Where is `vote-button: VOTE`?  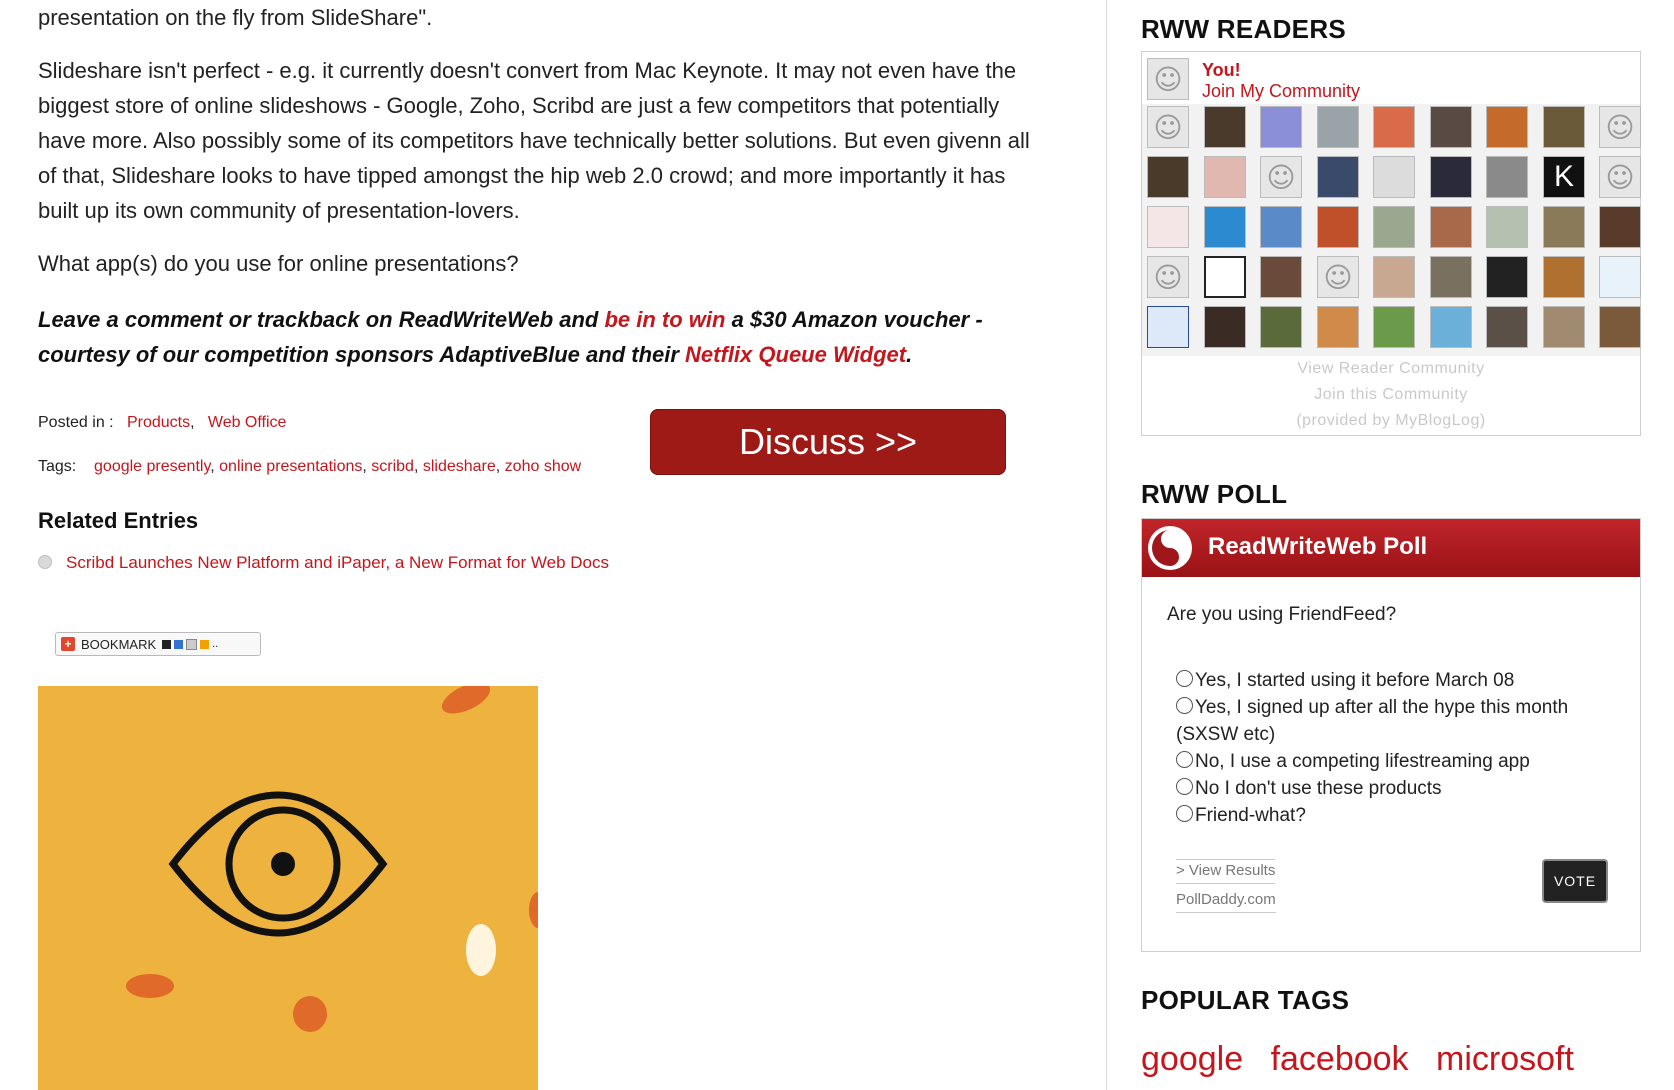
vote-button: VOTE is located at coordinates (1575, 881).